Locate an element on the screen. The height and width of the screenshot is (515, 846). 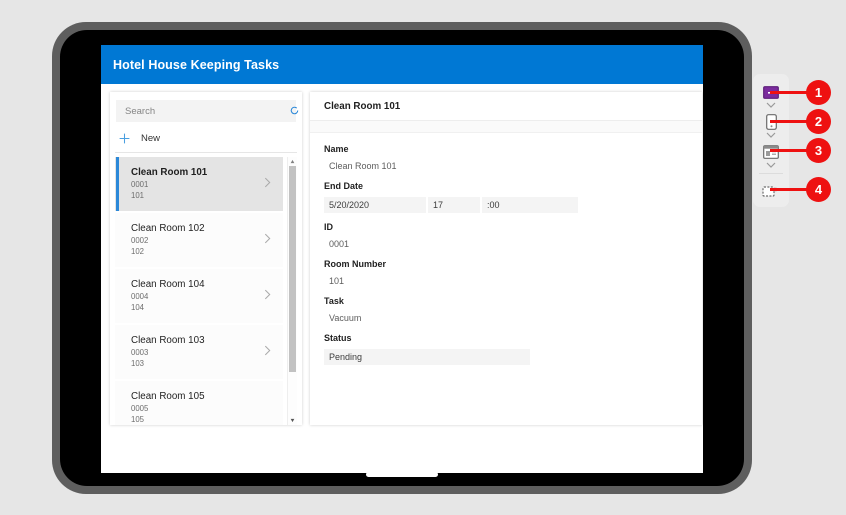
field-label-id: ID is located at coordinates (328, 227).